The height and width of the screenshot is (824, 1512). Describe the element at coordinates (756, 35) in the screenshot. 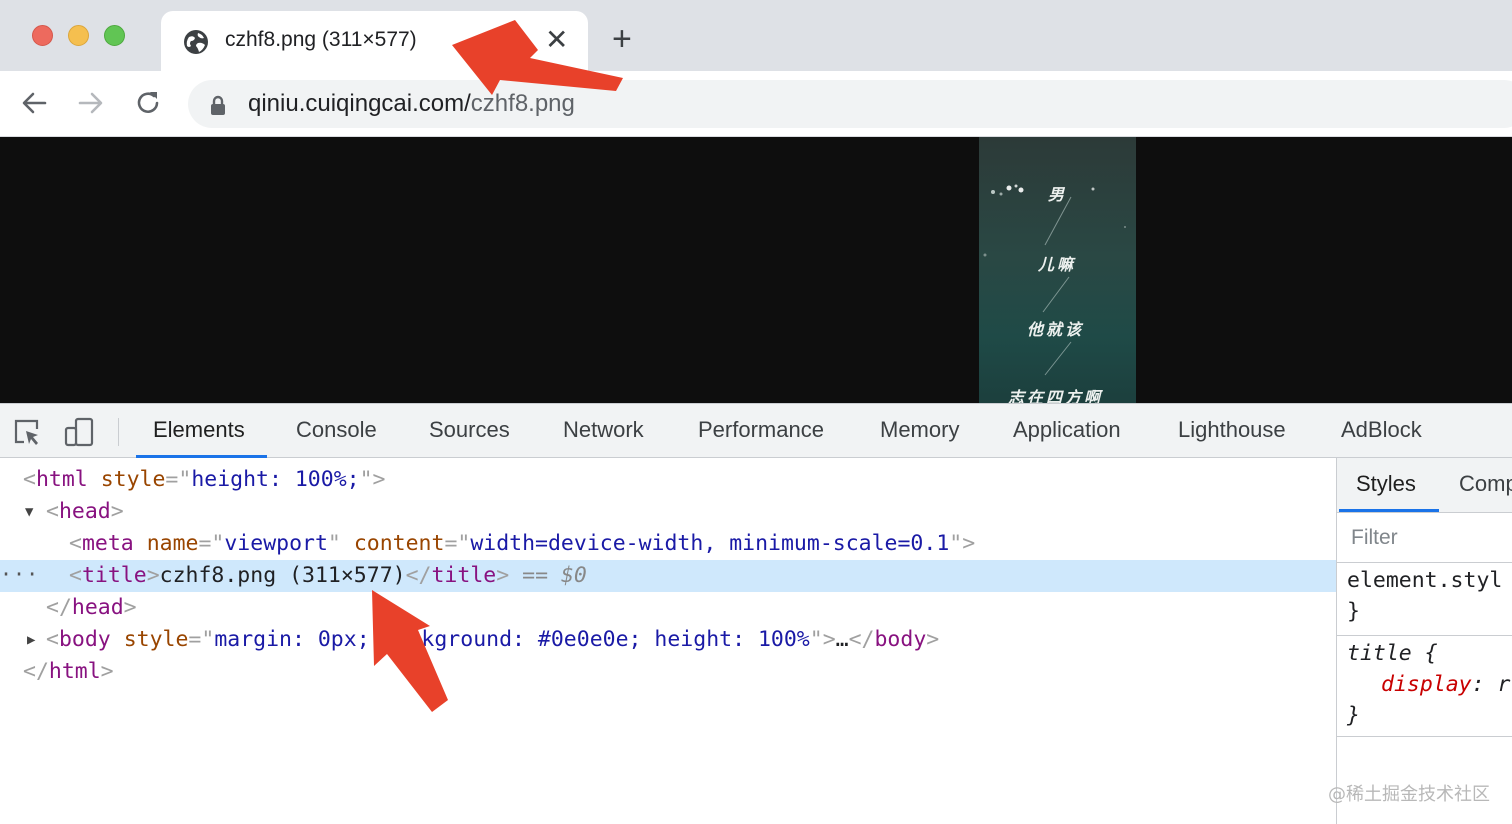

I see `tab-strip: czhf8.png (311×577) ✕ +` at that location.